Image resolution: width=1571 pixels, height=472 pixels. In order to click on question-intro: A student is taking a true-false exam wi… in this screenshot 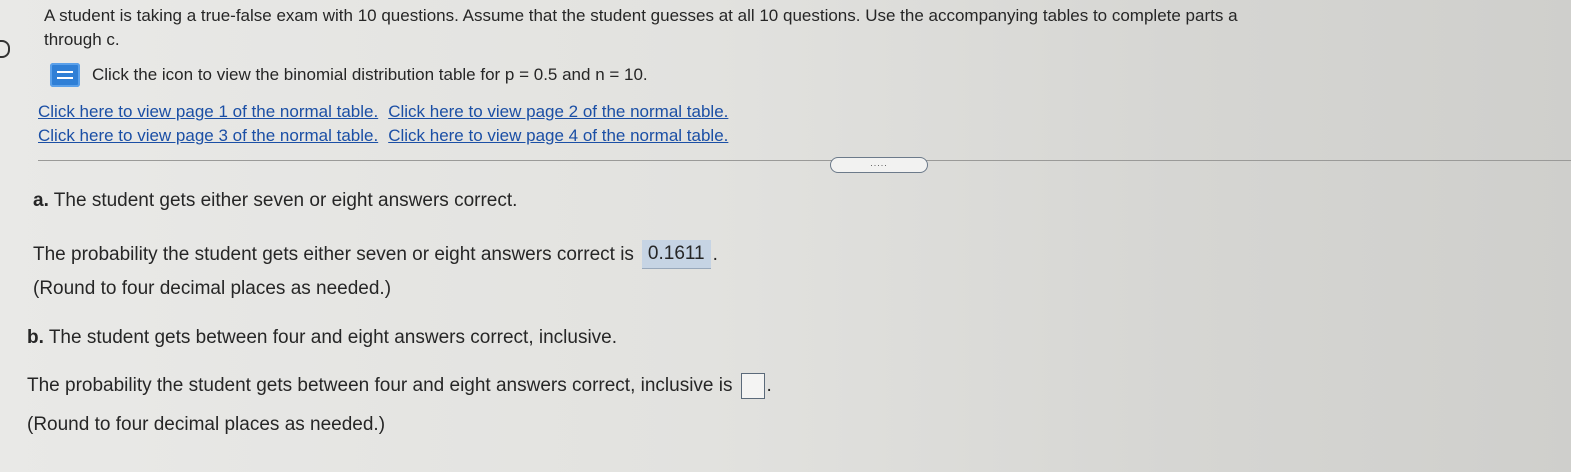, I will do `click(799, 28)`.